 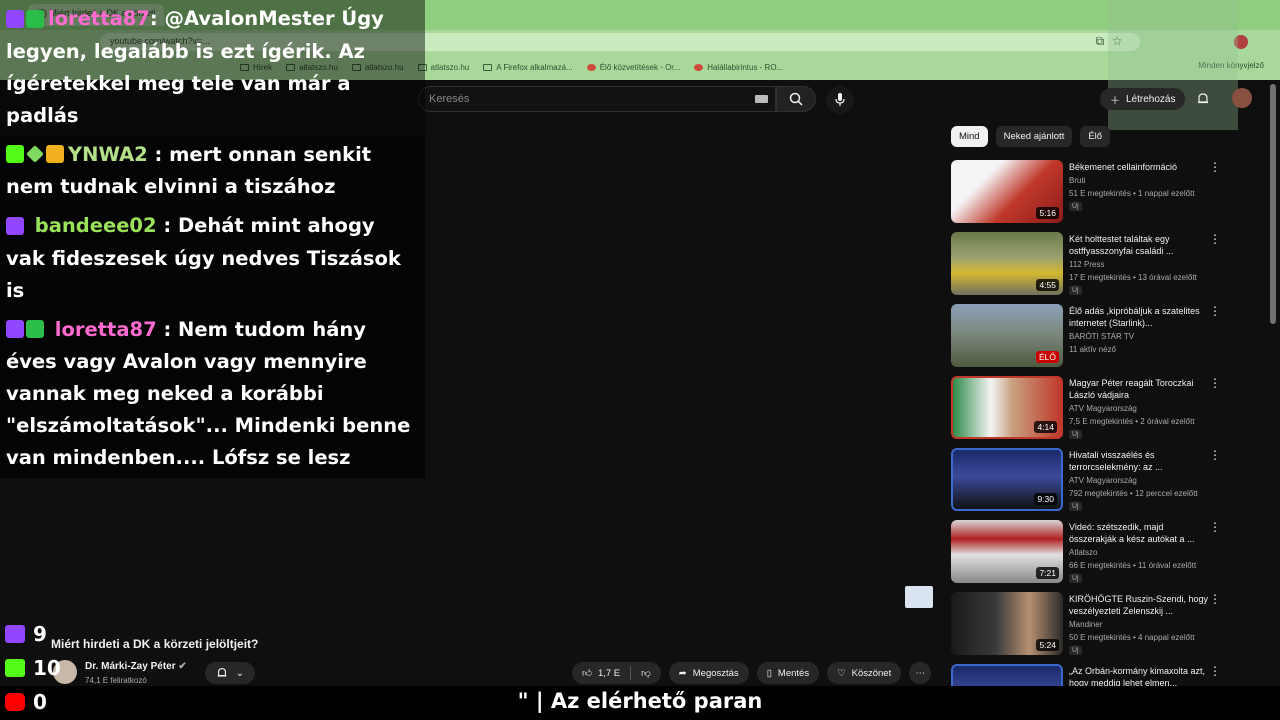 What do you see at coordinates (1173, 65) in the screenshot?
I see `streamer-overlay-decor` at bounding box center [1173, 65].